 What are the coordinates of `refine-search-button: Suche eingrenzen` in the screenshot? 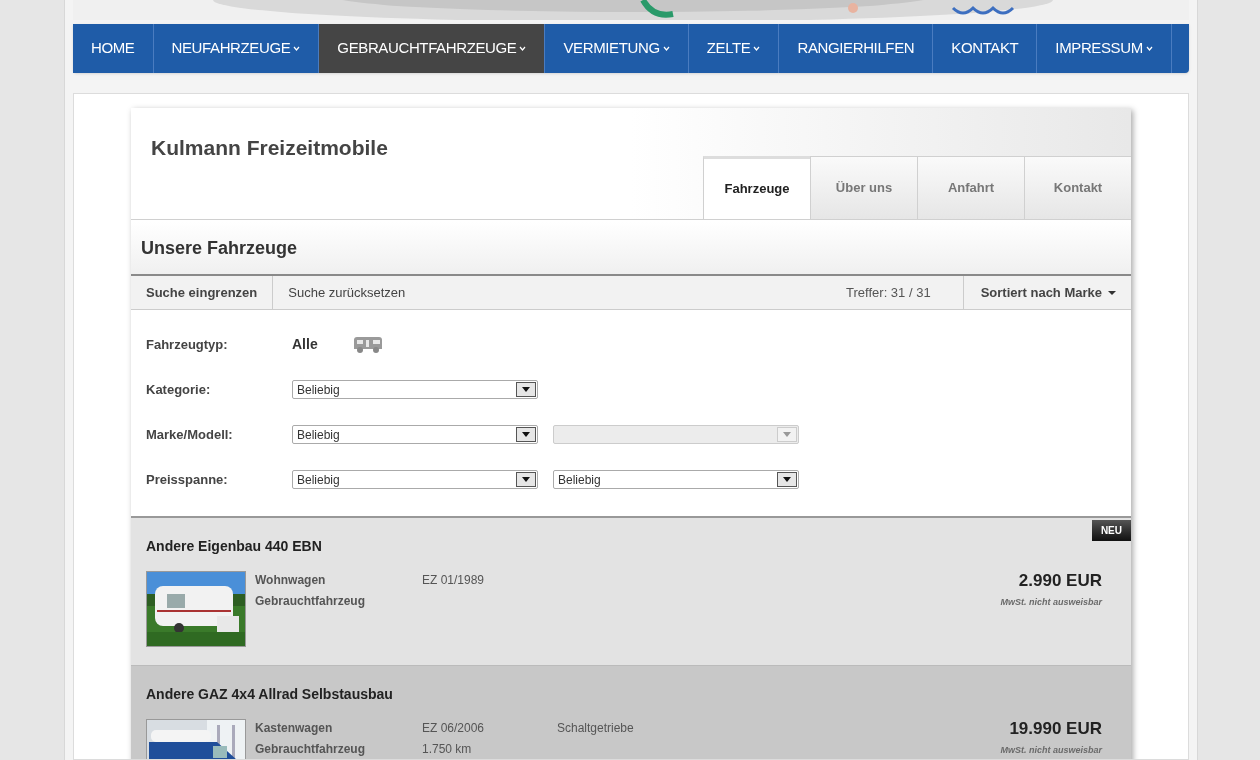 It's located at (202, 292).